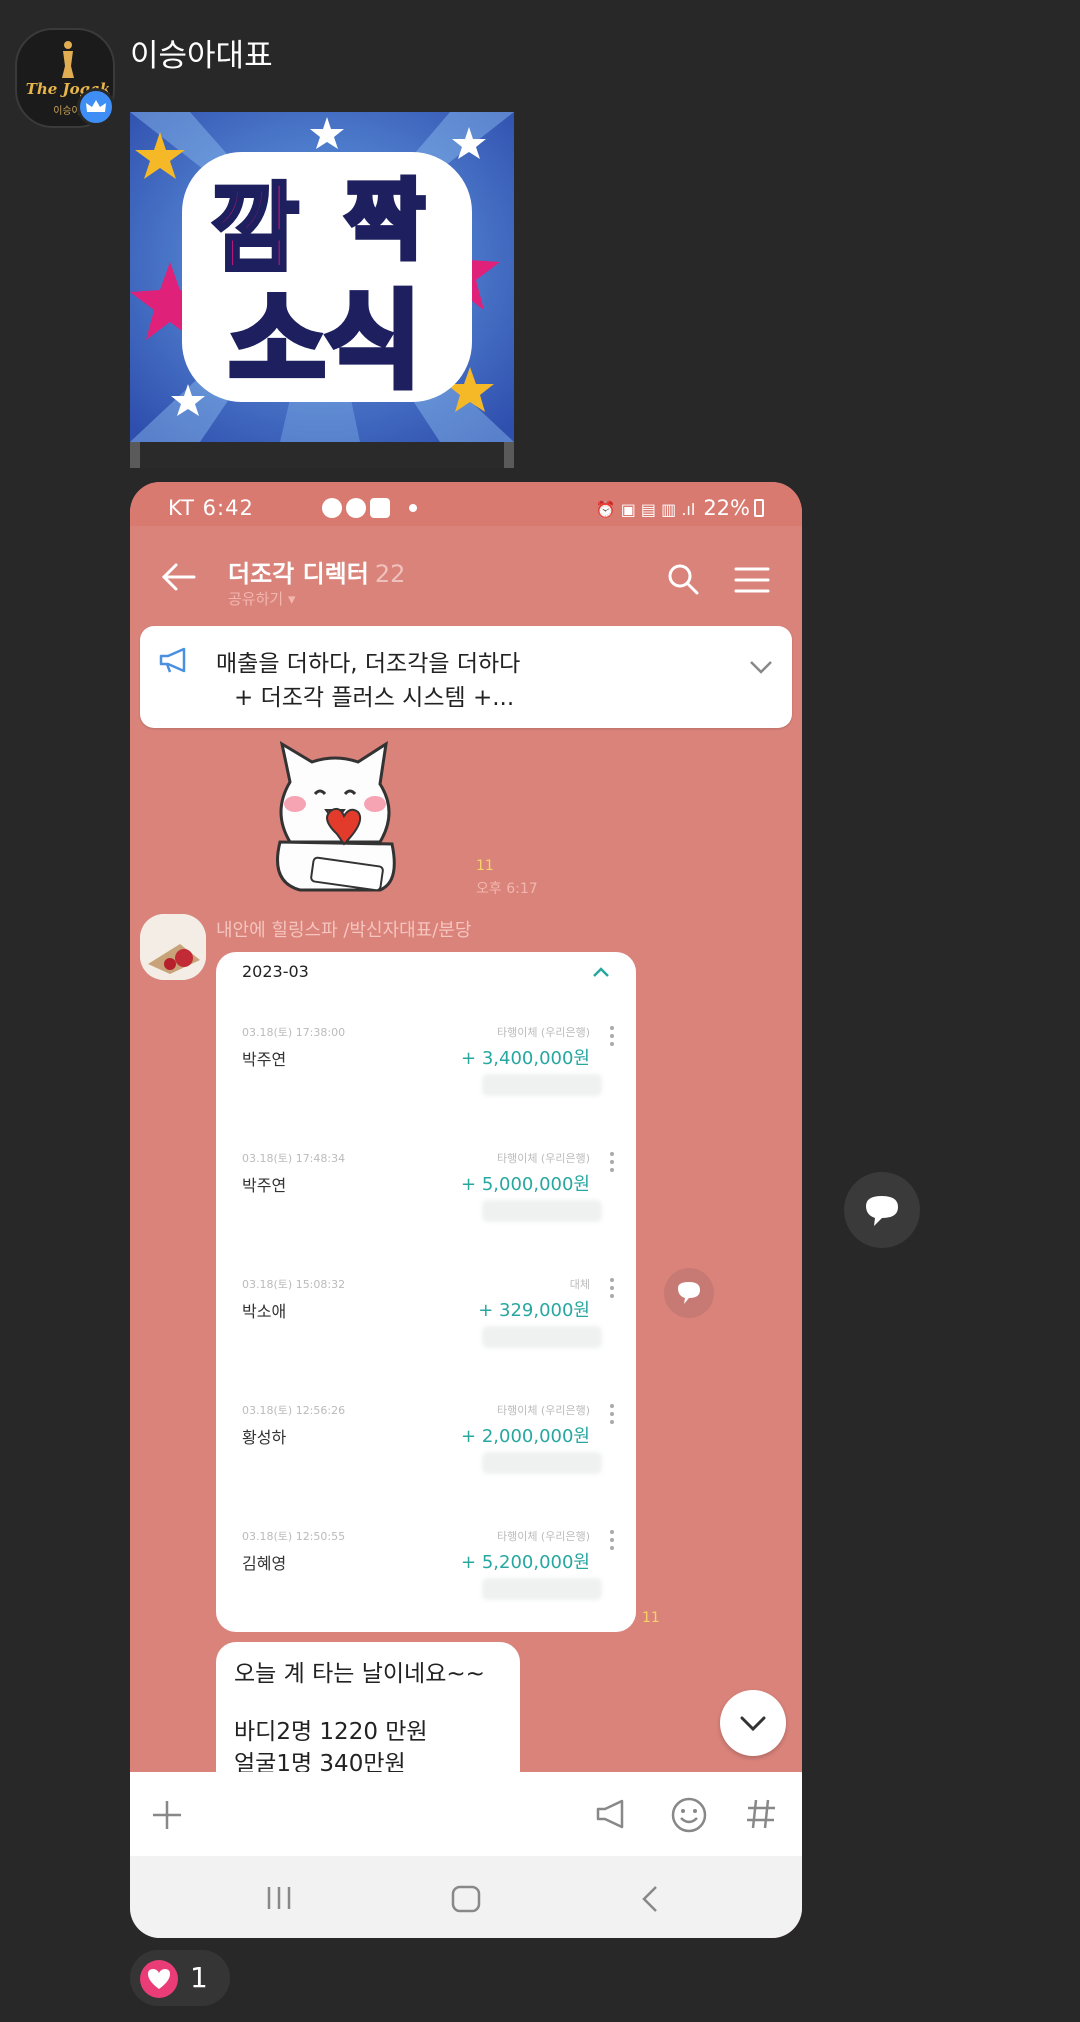  Describe the element at coordinates (507, 889) in the screenshot. I see `sticker-timestamp: 오후 6:17` at that location.